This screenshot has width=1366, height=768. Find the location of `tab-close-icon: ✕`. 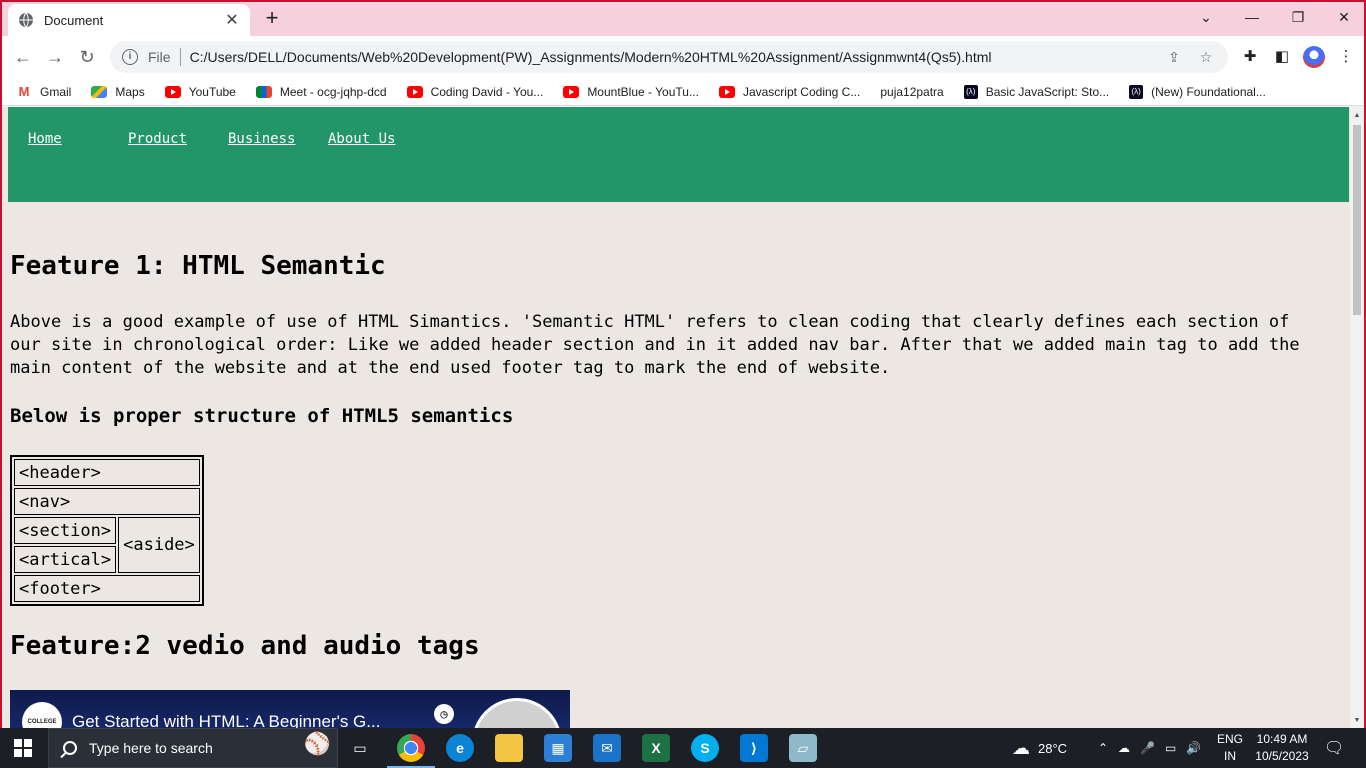

tab-close-icon: ✕ is located at coordinates (232, 20).